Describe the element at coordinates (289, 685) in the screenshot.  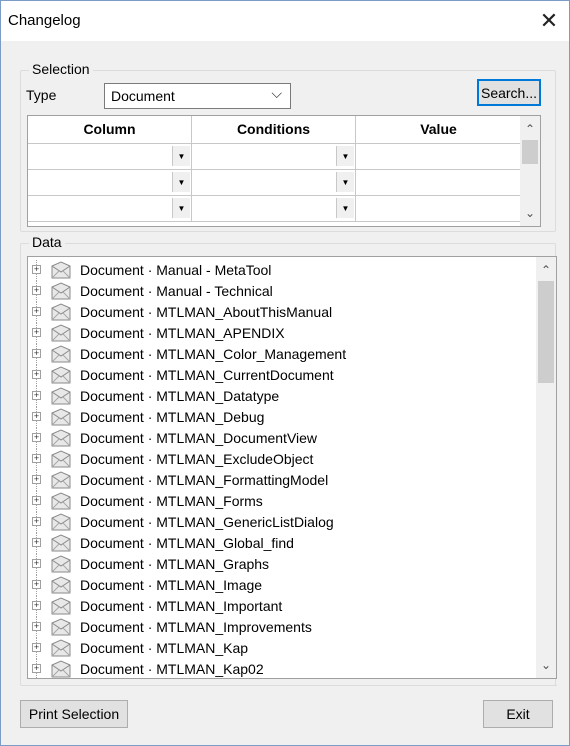
I see `footer-divider` at that location.